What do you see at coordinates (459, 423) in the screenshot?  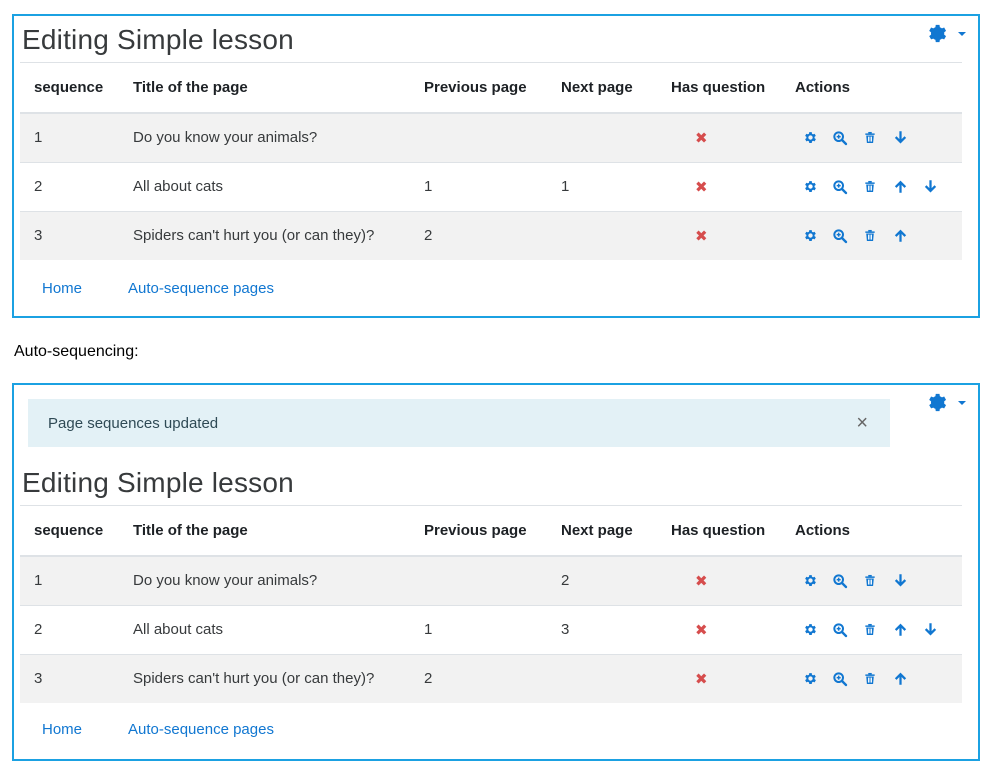 I see `notification-alert: Page sequences updated ×` at bounding box center [459, 423].